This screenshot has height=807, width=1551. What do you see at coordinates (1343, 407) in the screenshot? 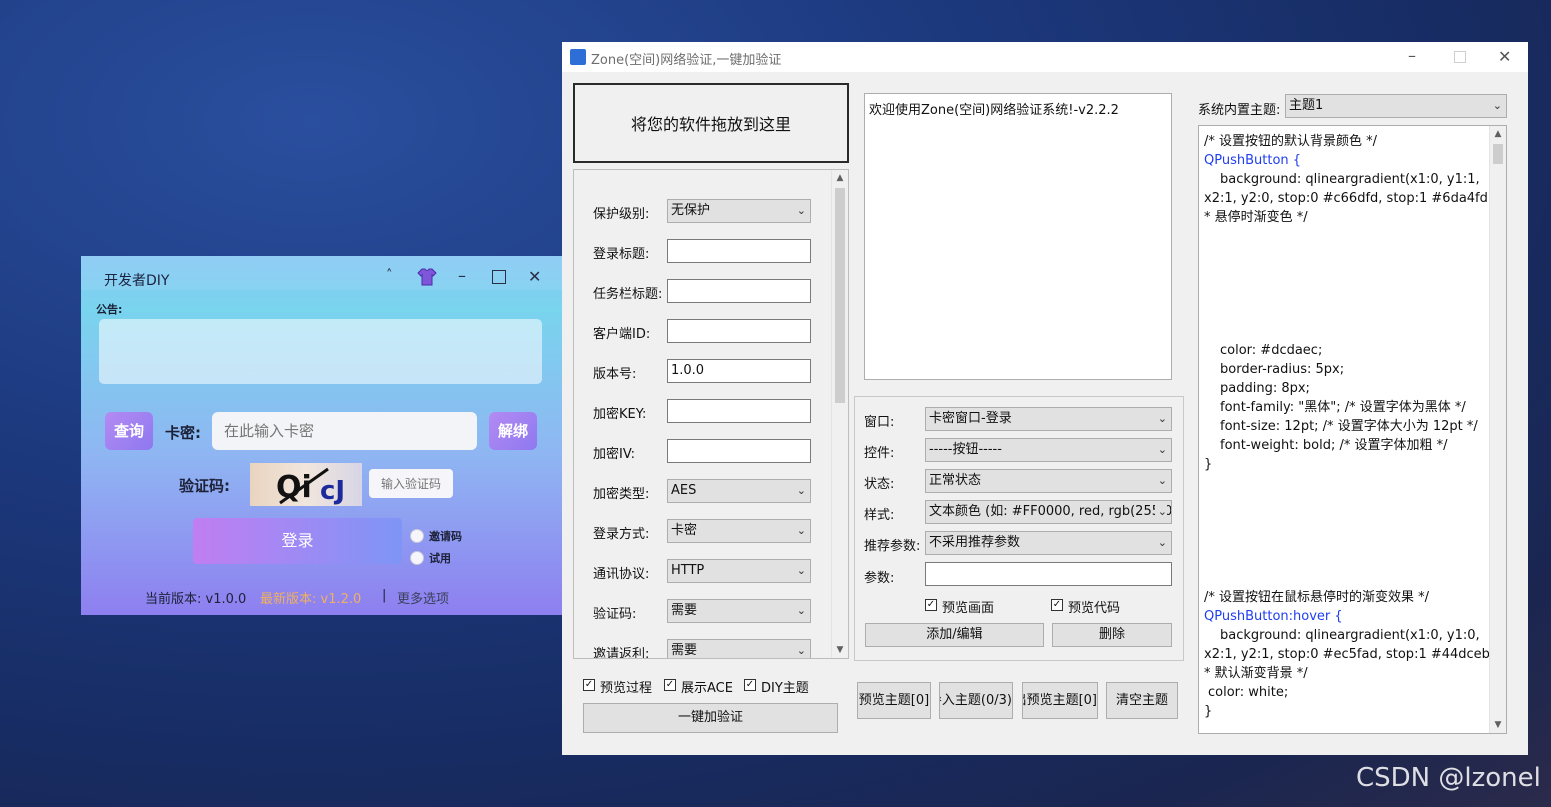
I see `code-line: font-family: "黑体"; /* 设置字体为黑体 */` at bounding box center [1343, 407].